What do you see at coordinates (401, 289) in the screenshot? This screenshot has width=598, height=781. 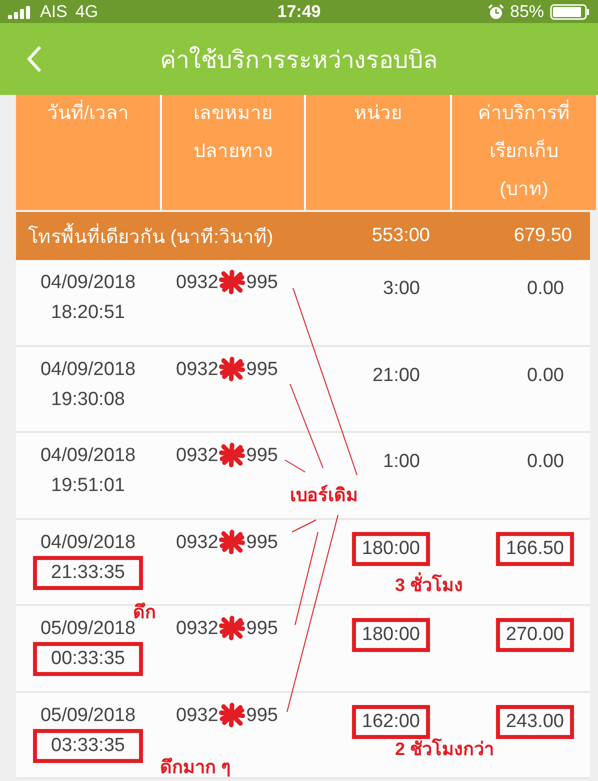 I see `call-units: 3:00` at bounding box center [401, 289].